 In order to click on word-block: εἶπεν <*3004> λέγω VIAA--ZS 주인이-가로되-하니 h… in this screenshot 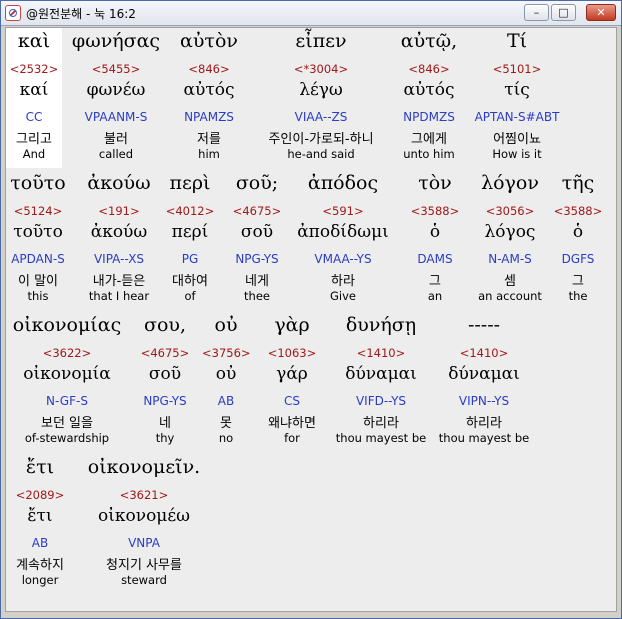, I will do `click(321, 98)`.